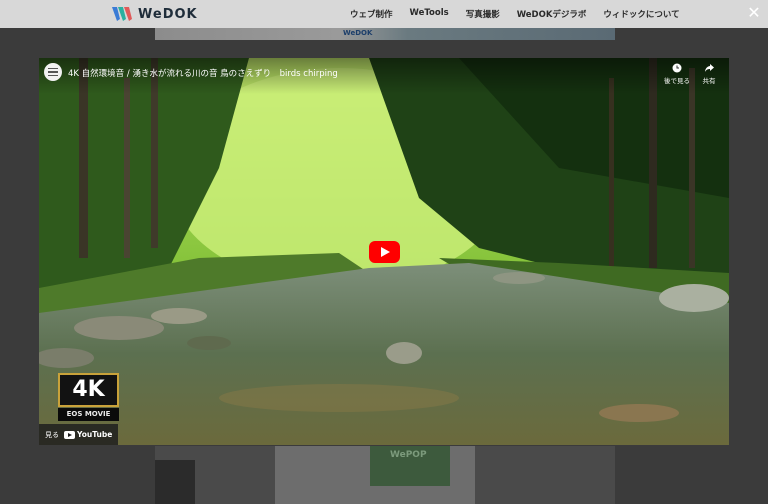 The image size is (768, 504). Describe the element at coordinates (408, 455) in the screenshot. I see `box-label: WePOP` at that location.